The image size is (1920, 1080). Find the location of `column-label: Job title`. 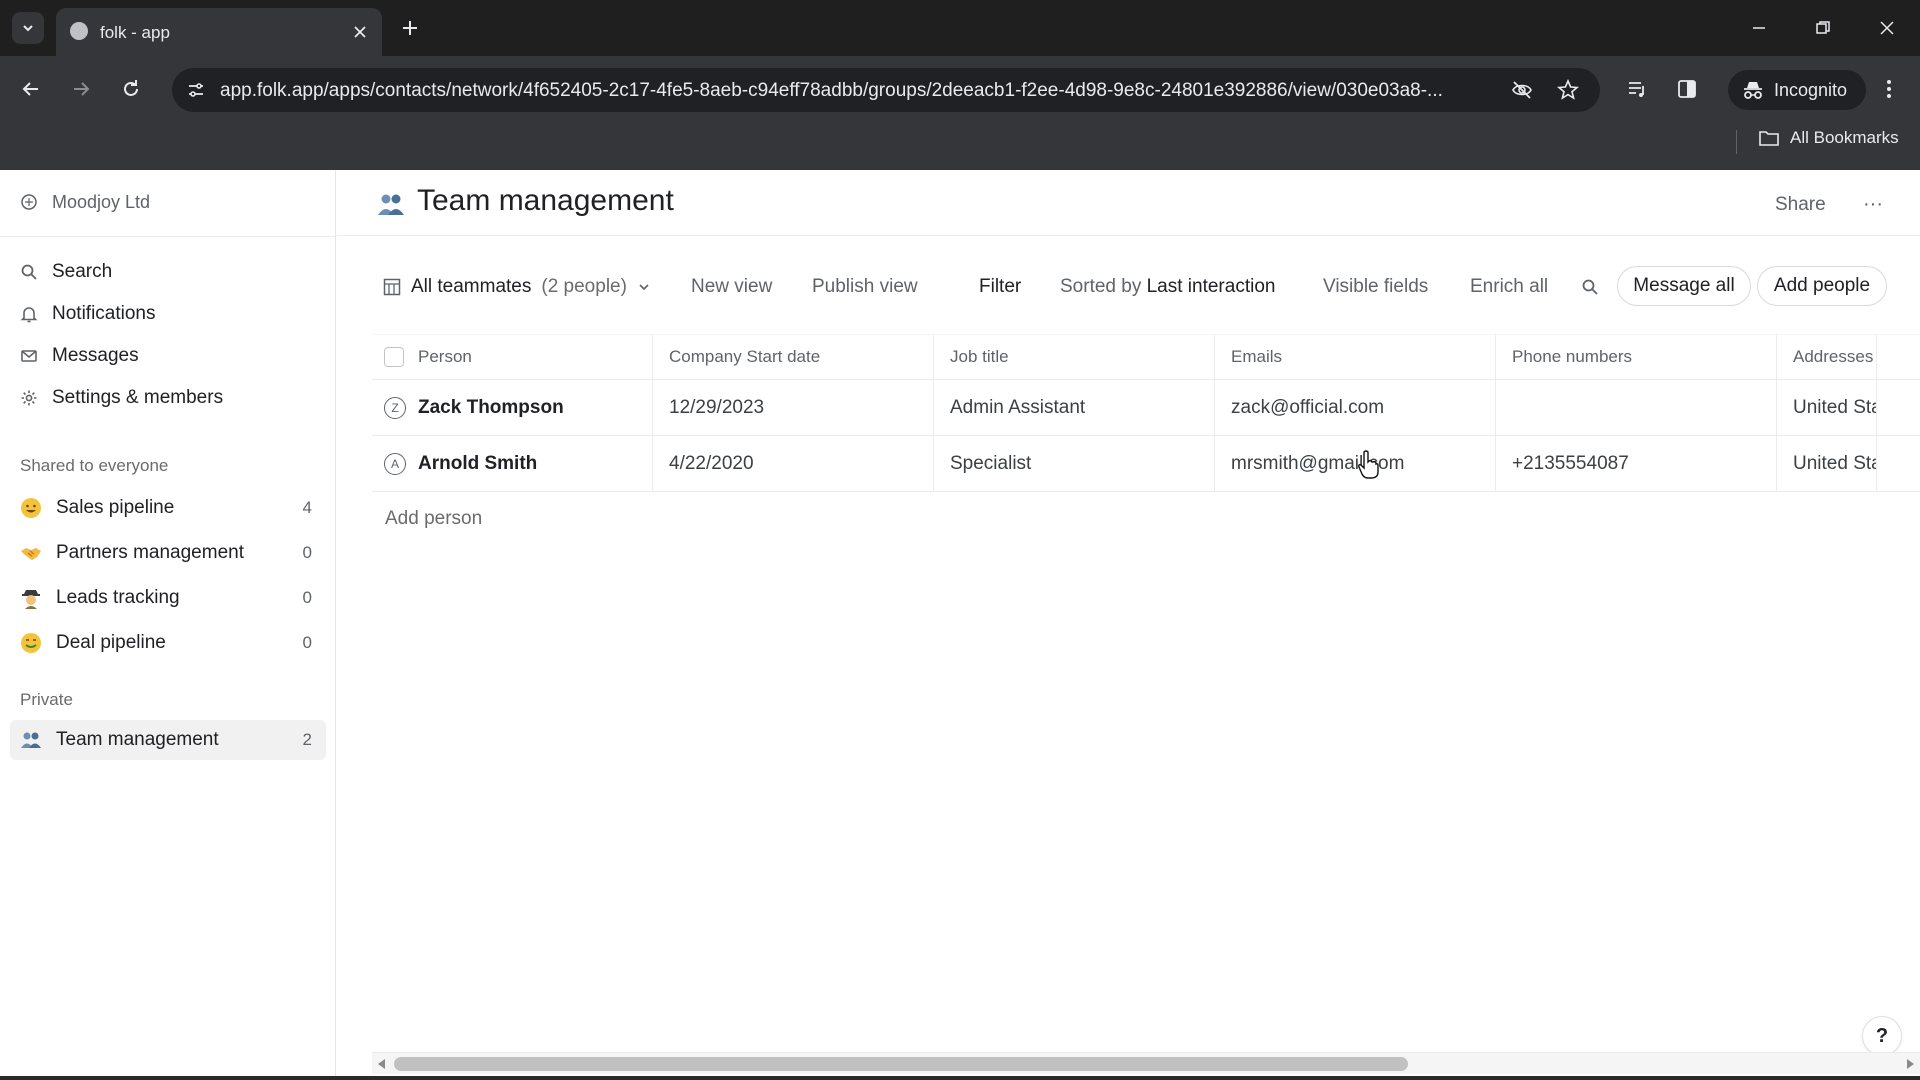

column-label: Job title is located at coordinates (979, 356).